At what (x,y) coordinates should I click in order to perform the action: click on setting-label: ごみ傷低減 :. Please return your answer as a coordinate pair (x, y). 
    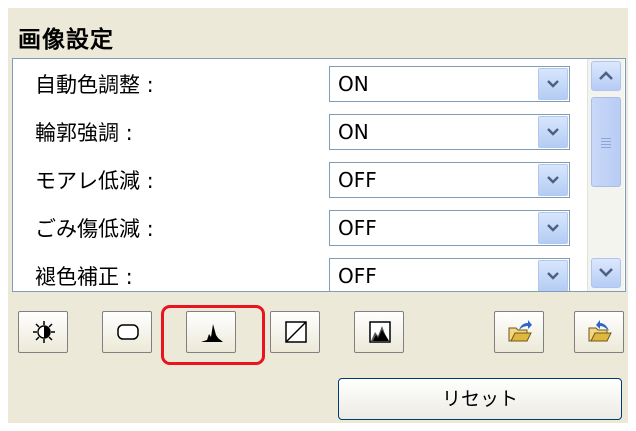
    Looking at the image, I should click on (94, 229).